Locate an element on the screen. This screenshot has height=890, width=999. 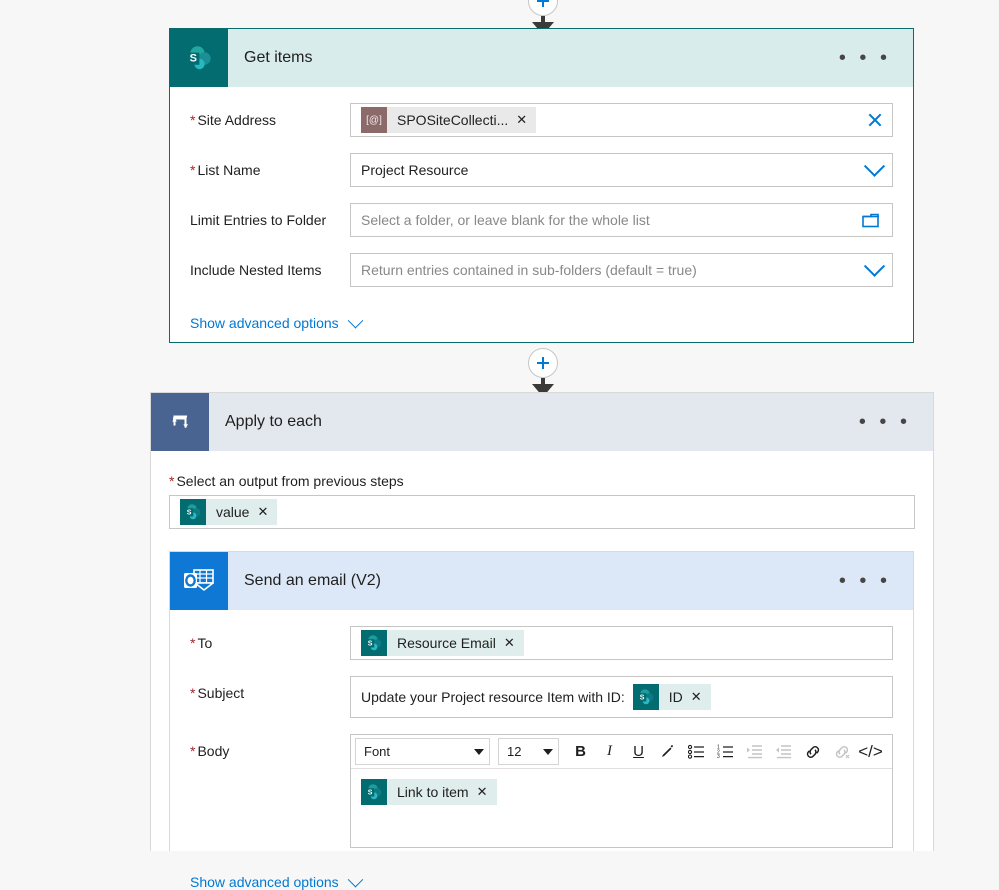
card-header-apply-to-each: Apply to each • • • is located at coordinates (542, 422).